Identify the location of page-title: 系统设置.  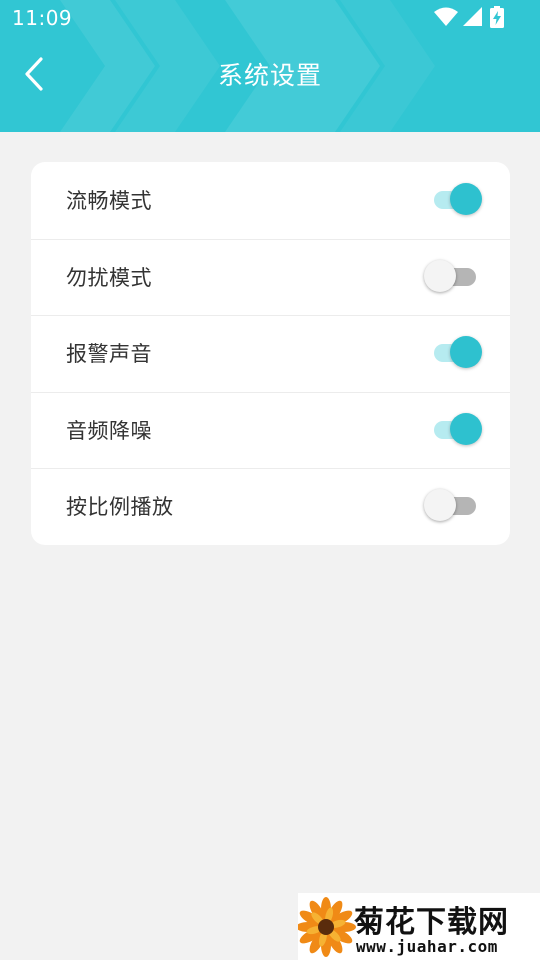
(269, 75).